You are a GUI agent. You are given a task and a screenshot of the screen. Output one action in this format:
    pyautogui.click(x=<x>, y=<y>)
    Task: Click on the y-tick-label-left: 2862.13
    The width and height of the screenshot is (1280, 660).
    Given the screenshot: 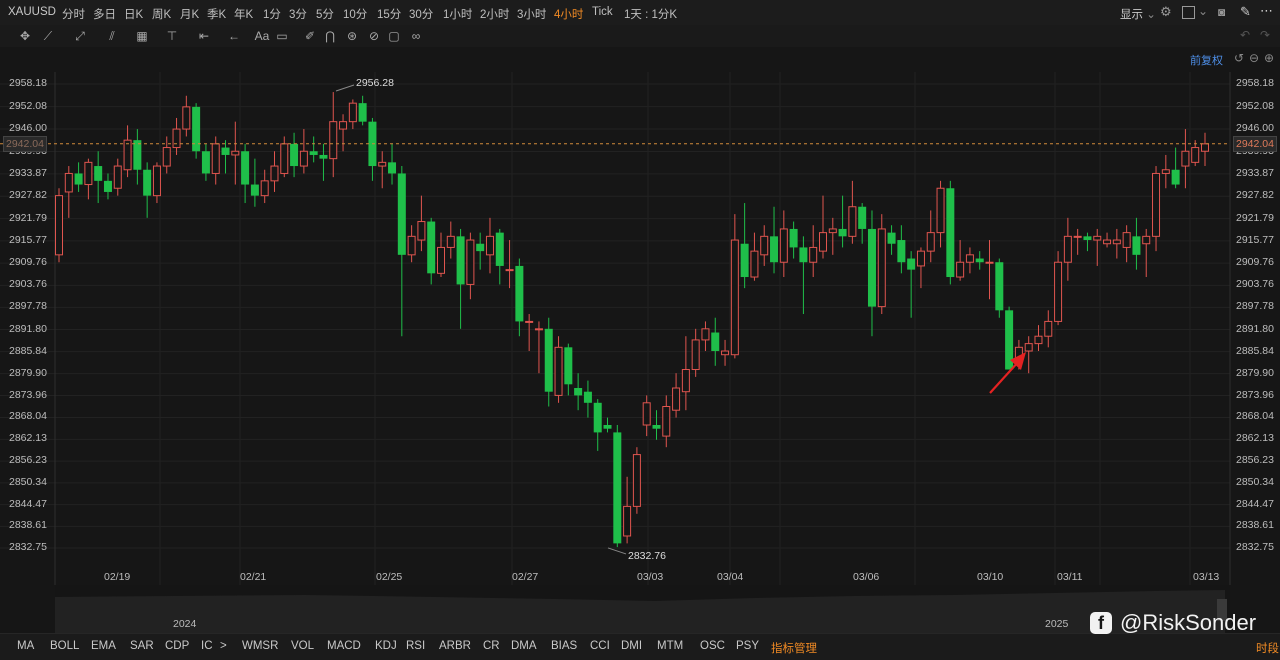 What is the action you would take?
    pyautogui.click(x=28, y=438)
    